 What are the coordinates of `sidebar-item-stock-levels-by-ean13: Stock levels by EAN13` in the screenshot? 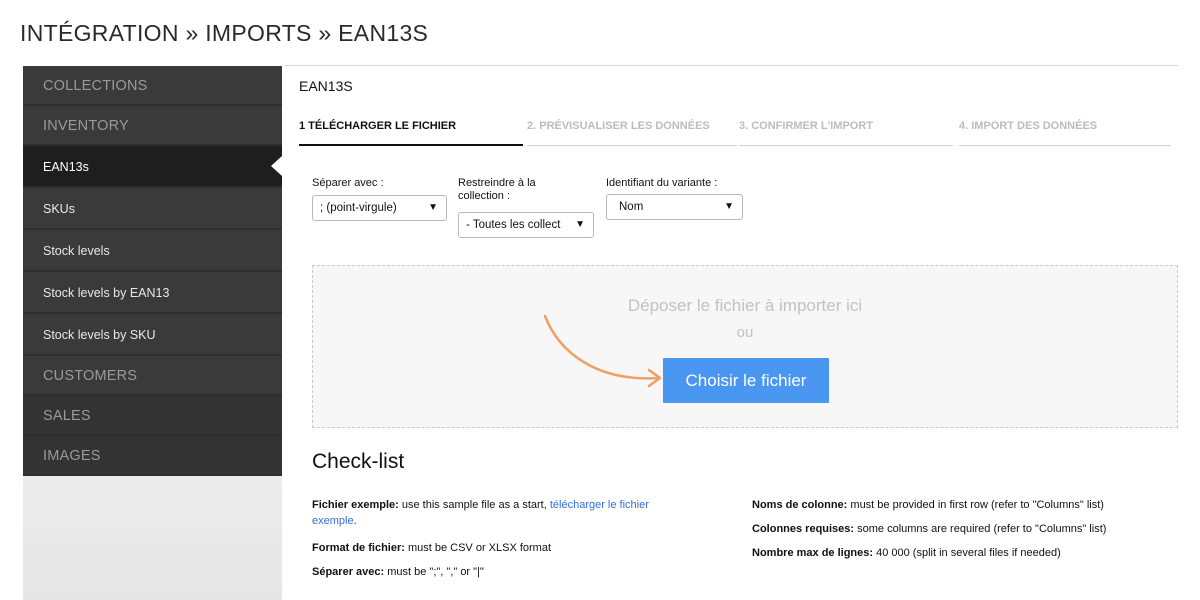 It's located at (152, 293).